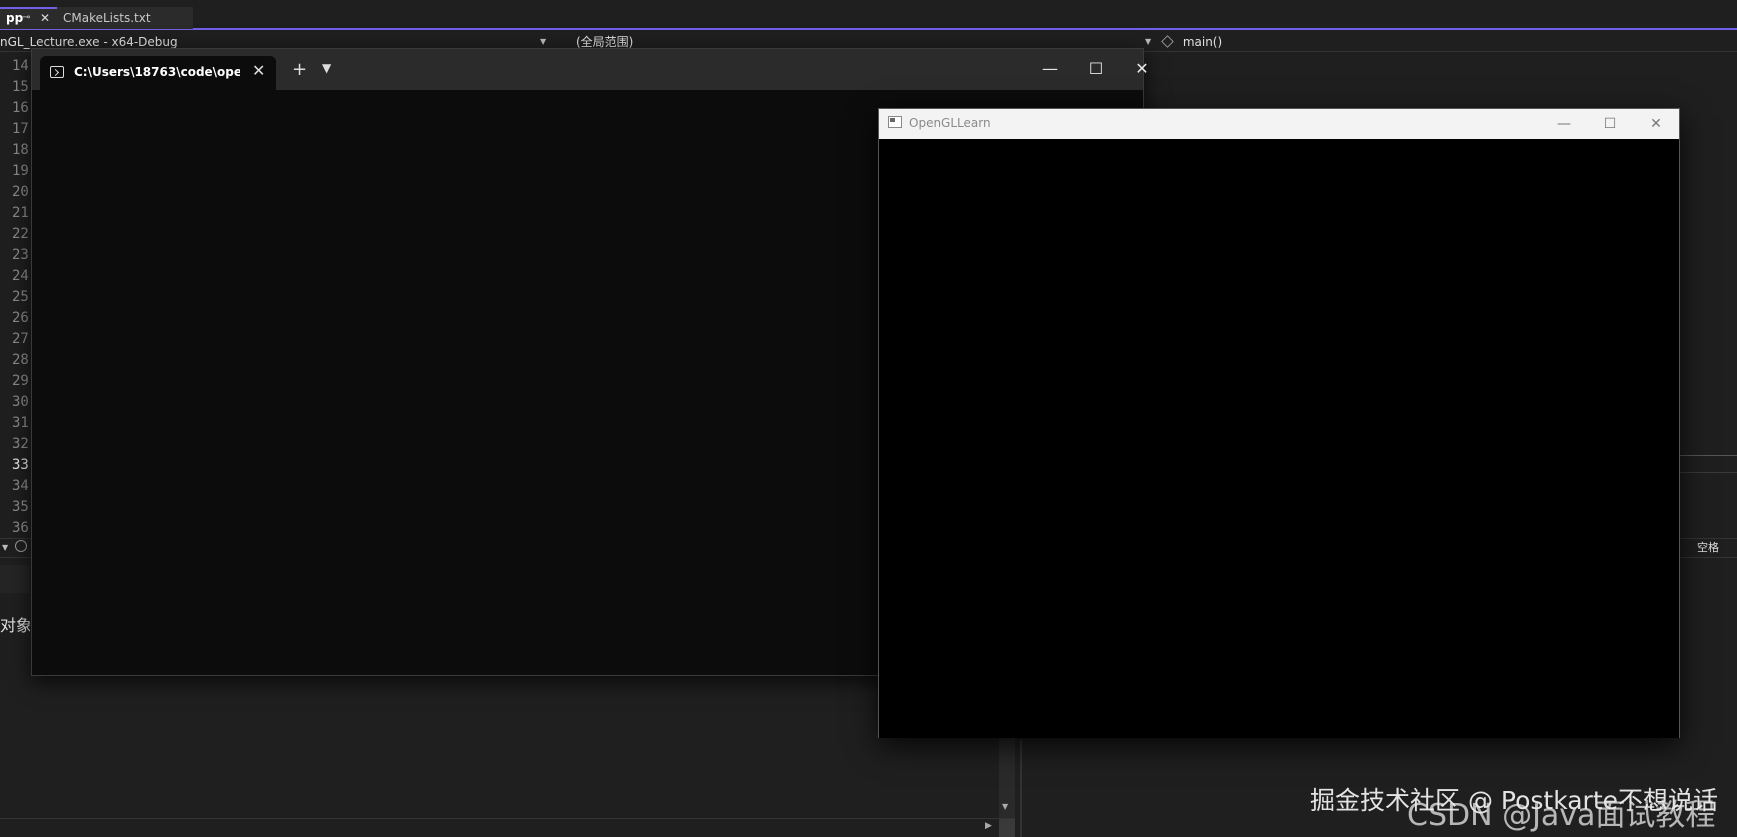 The height and width of the screenshot is (837, 1737). Describe the element at coordinates (89, 42) in the screenshot. I see `project-label: nGL_Lecture.exe - x64-Debug` at that location.